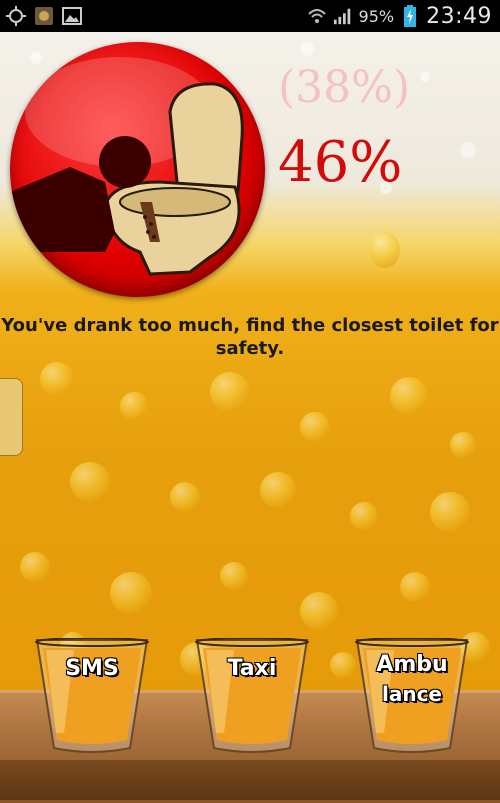 The image size is (500, 803). Describe the element at coordinates (72, 16) in the screenshot. I see `gallery-icon` at that location.